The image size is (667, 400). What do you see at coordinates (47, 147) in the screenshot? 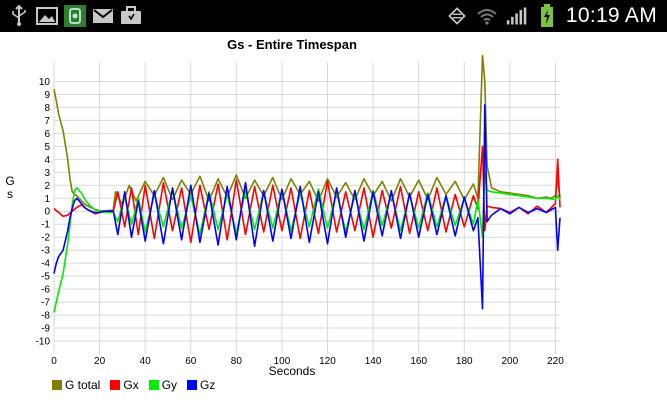
I see `y-tick-label: 5` at bounding box center [47, 147].